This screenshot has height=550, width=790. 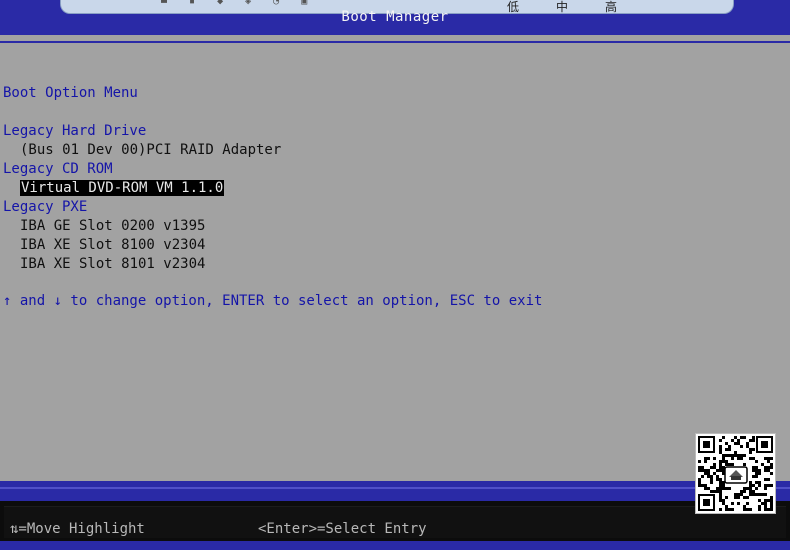 I want to click on header-divider, so click(x=395, y=34).